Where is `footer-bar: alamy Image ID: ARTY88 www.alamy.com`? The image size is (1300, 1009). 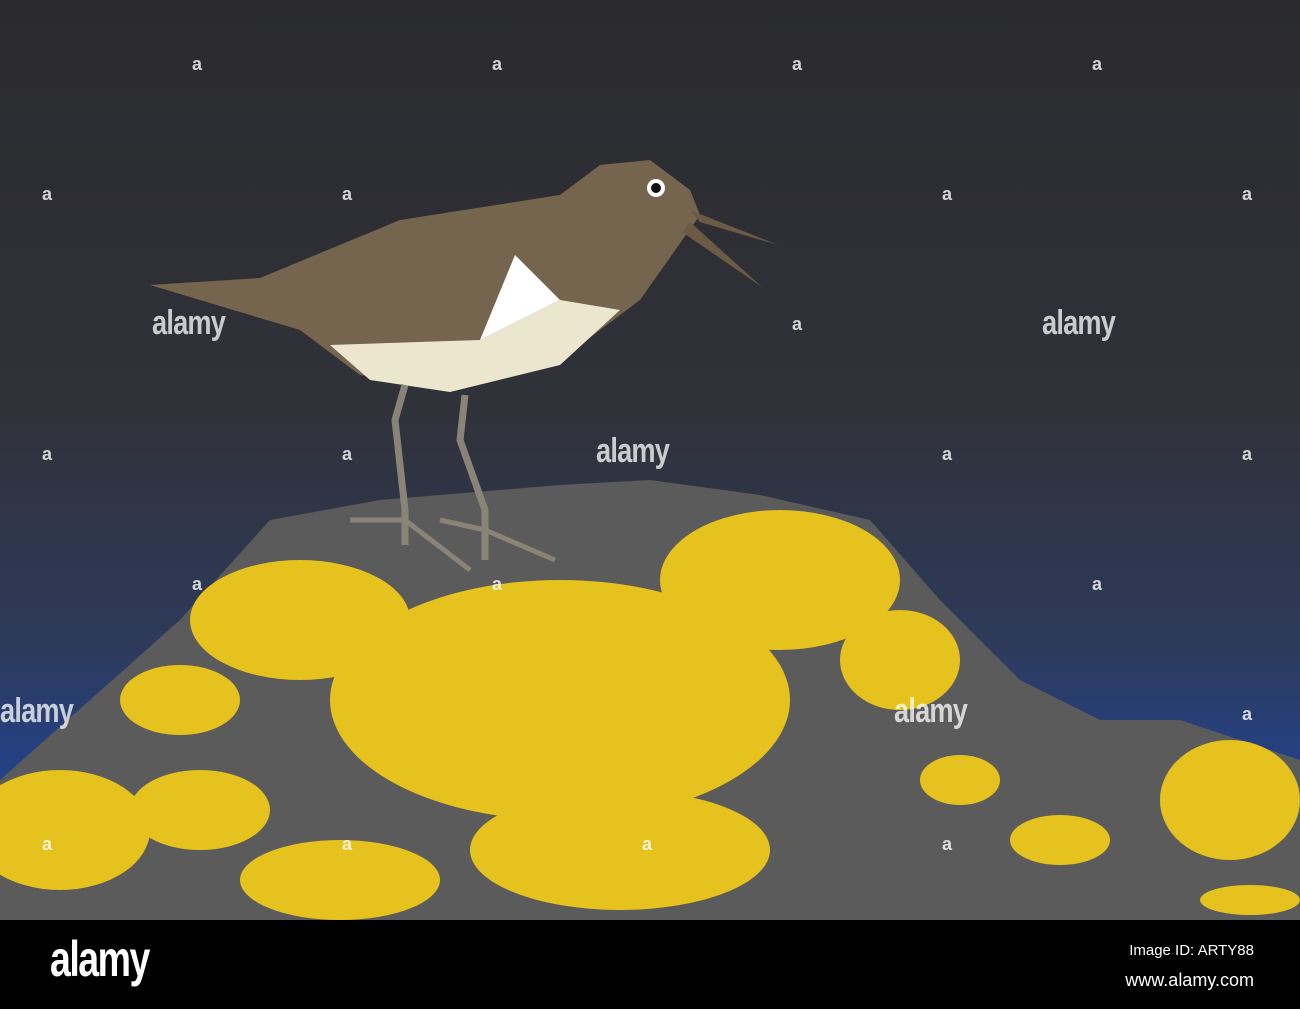 footer-bar: alamy Image ID: ARTY88 www.alamy.com is located at coordinates (650, 964).